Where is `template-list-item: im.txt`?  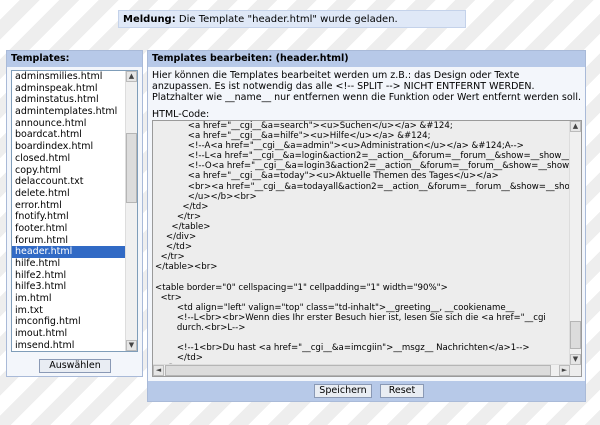 template-list-item: im.txt is located at coordinates (68, 311).